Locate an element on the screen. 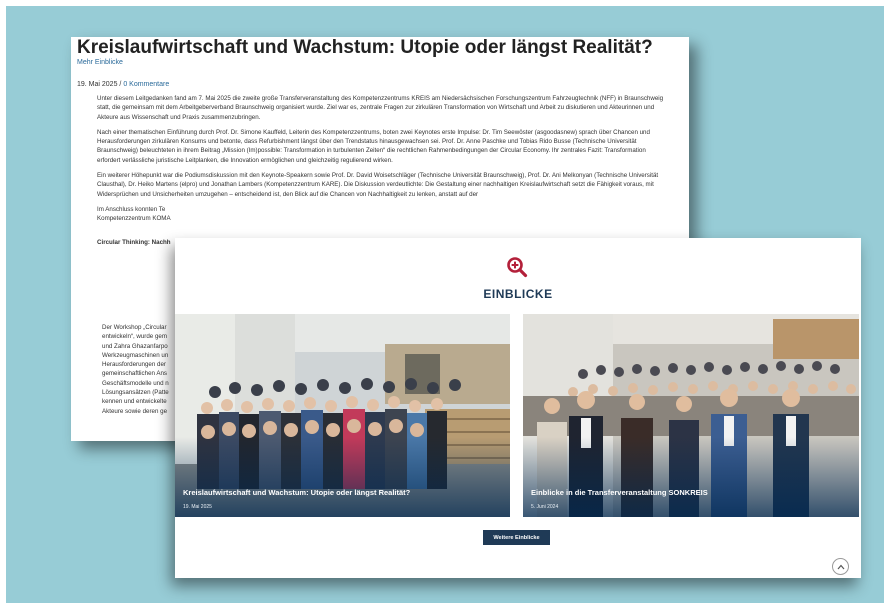 The image size is (892, 609). scroll-to-top-button is located at coordinates (840, 566).